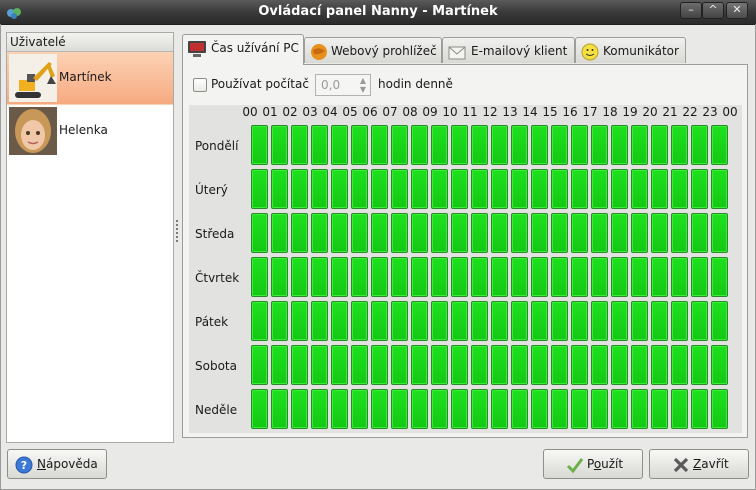 The width and height of the screenshot is (756, 490). What do you see at coordinates (593, 464) in the screenshot?
I see `apply-button: Použít` at bounding box center [593, 464].